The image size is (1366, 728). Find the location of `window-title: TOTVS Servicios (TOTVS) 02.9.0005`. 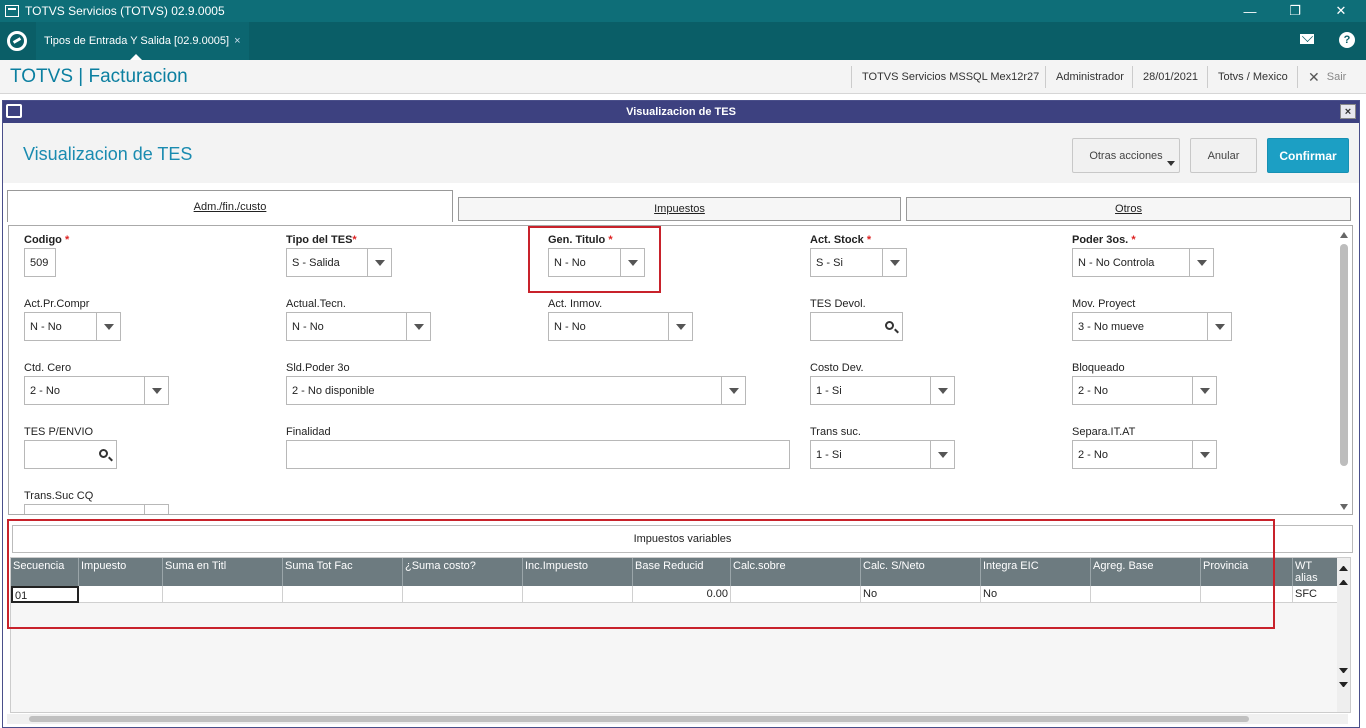

window-title: TOTVS Servicios (TOTVS) 02.9.0005 is located at coordinates (125, 11).